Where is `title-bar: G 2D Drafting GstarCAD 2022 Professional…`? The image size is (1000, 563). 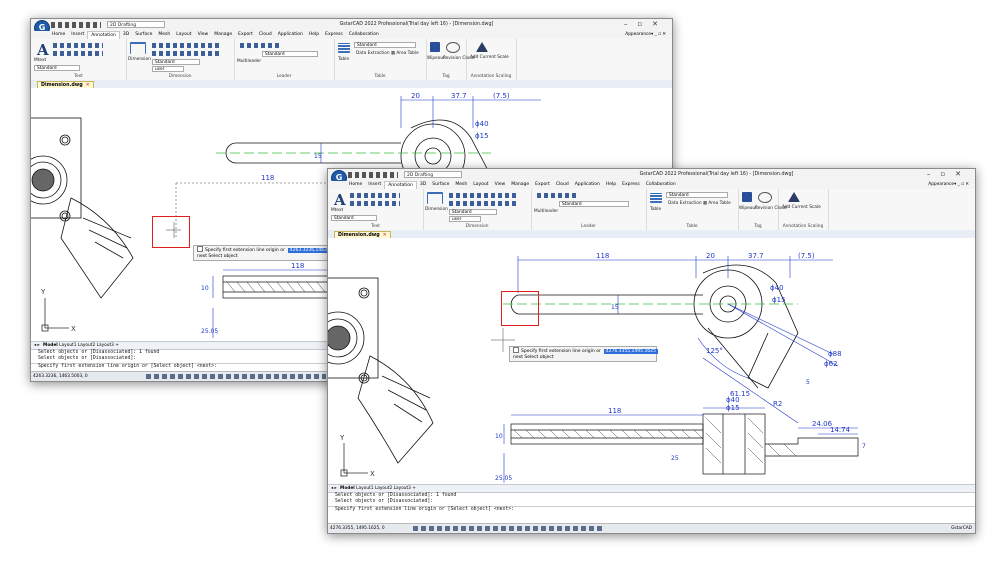 title-bar: G 2D Drafting GstarCAD 2022 Professional… is located at coordinates (651, 177).